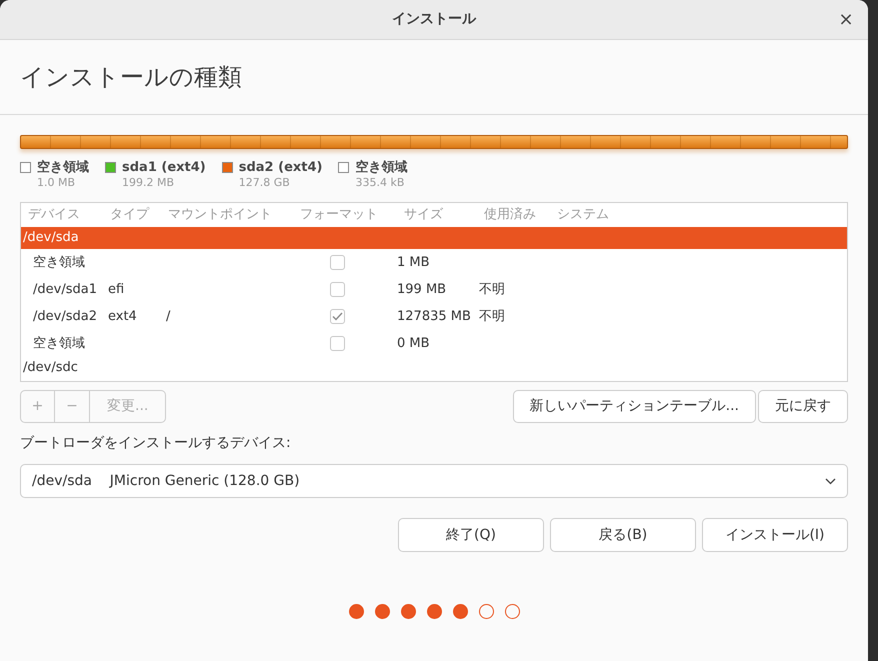  What do you see at coordinates (434, 368) in the screenshot?
I see `disk-row: /dev/sdc` at bounding box center [434, 368].